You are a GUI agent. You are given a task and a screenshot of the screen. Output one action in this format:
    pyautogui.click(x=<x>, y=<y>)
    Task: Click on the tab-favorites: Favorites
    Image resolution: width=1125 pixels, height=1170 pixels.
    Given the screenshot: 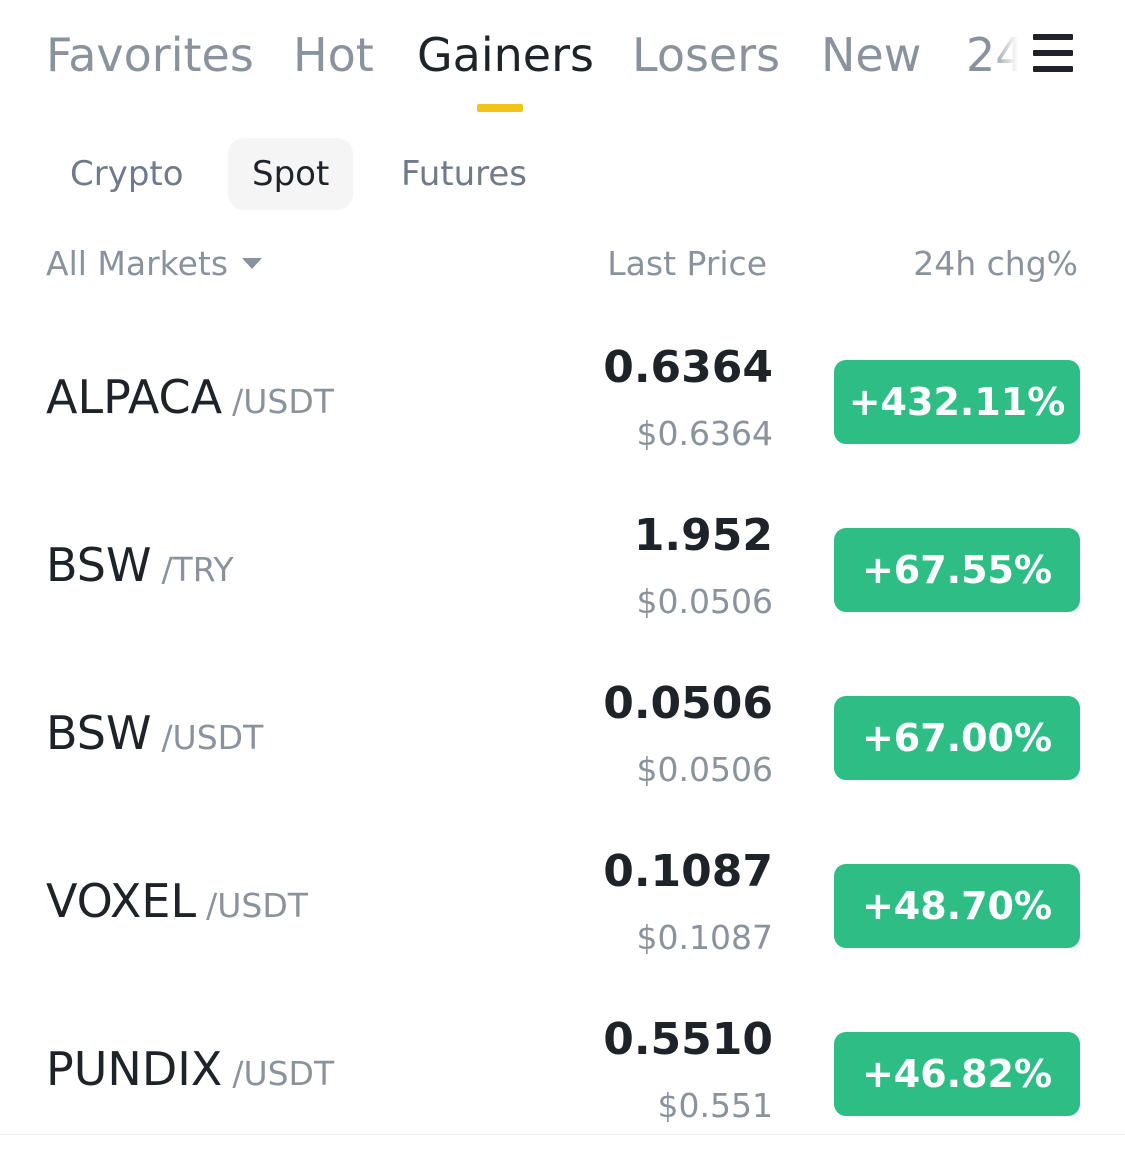 What is the action you would take?
    pyautogui.click(x=150, y=55)
    